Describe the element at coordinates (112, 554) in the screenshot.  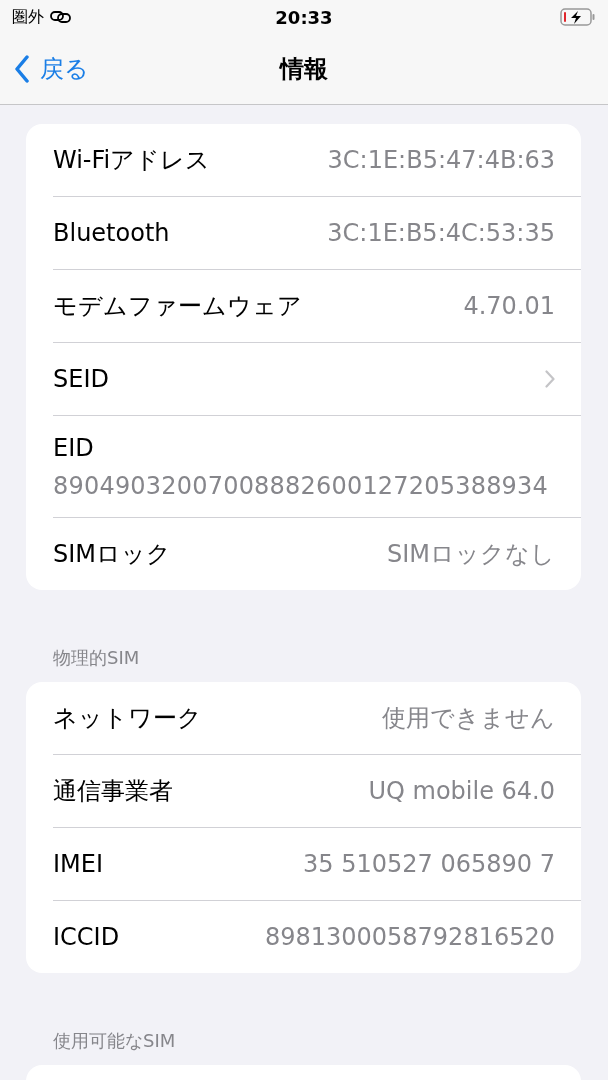
I see `row-label: SIMロック` at that location.